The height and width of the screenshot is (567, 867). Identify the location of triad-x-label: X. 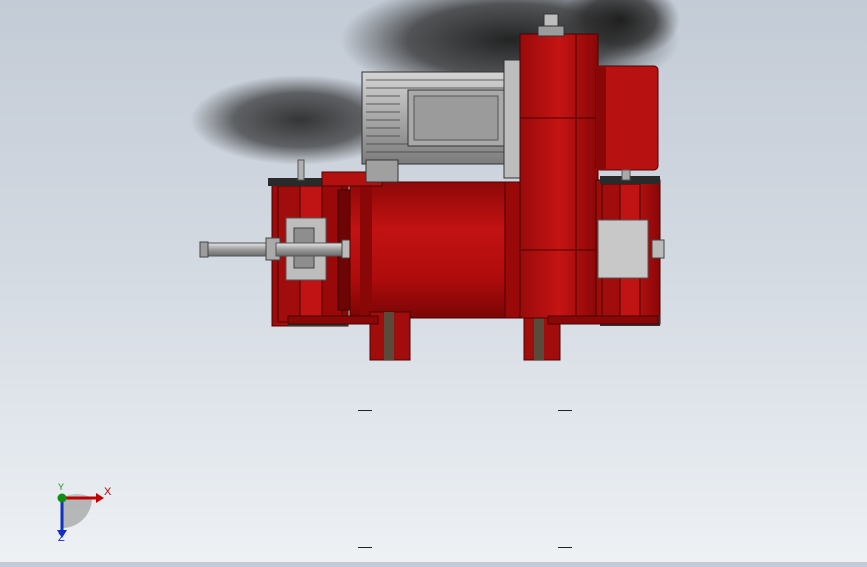
(108, 492).